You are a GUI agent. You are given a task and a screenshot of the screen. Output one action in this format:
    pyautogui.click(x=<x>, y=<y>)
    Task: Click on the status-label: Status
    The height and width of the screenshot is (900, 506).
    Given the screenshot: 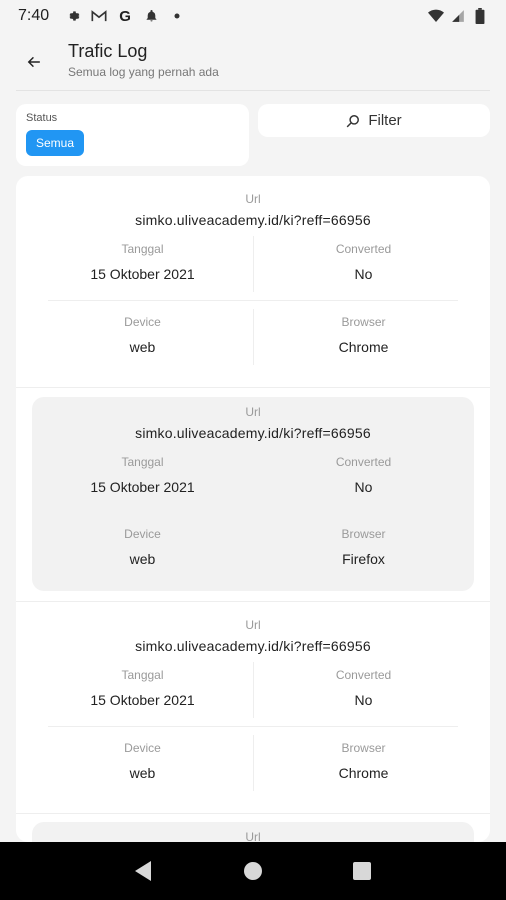 What is the action you would take?
    pyautogui.click(x=42, y=118)
    